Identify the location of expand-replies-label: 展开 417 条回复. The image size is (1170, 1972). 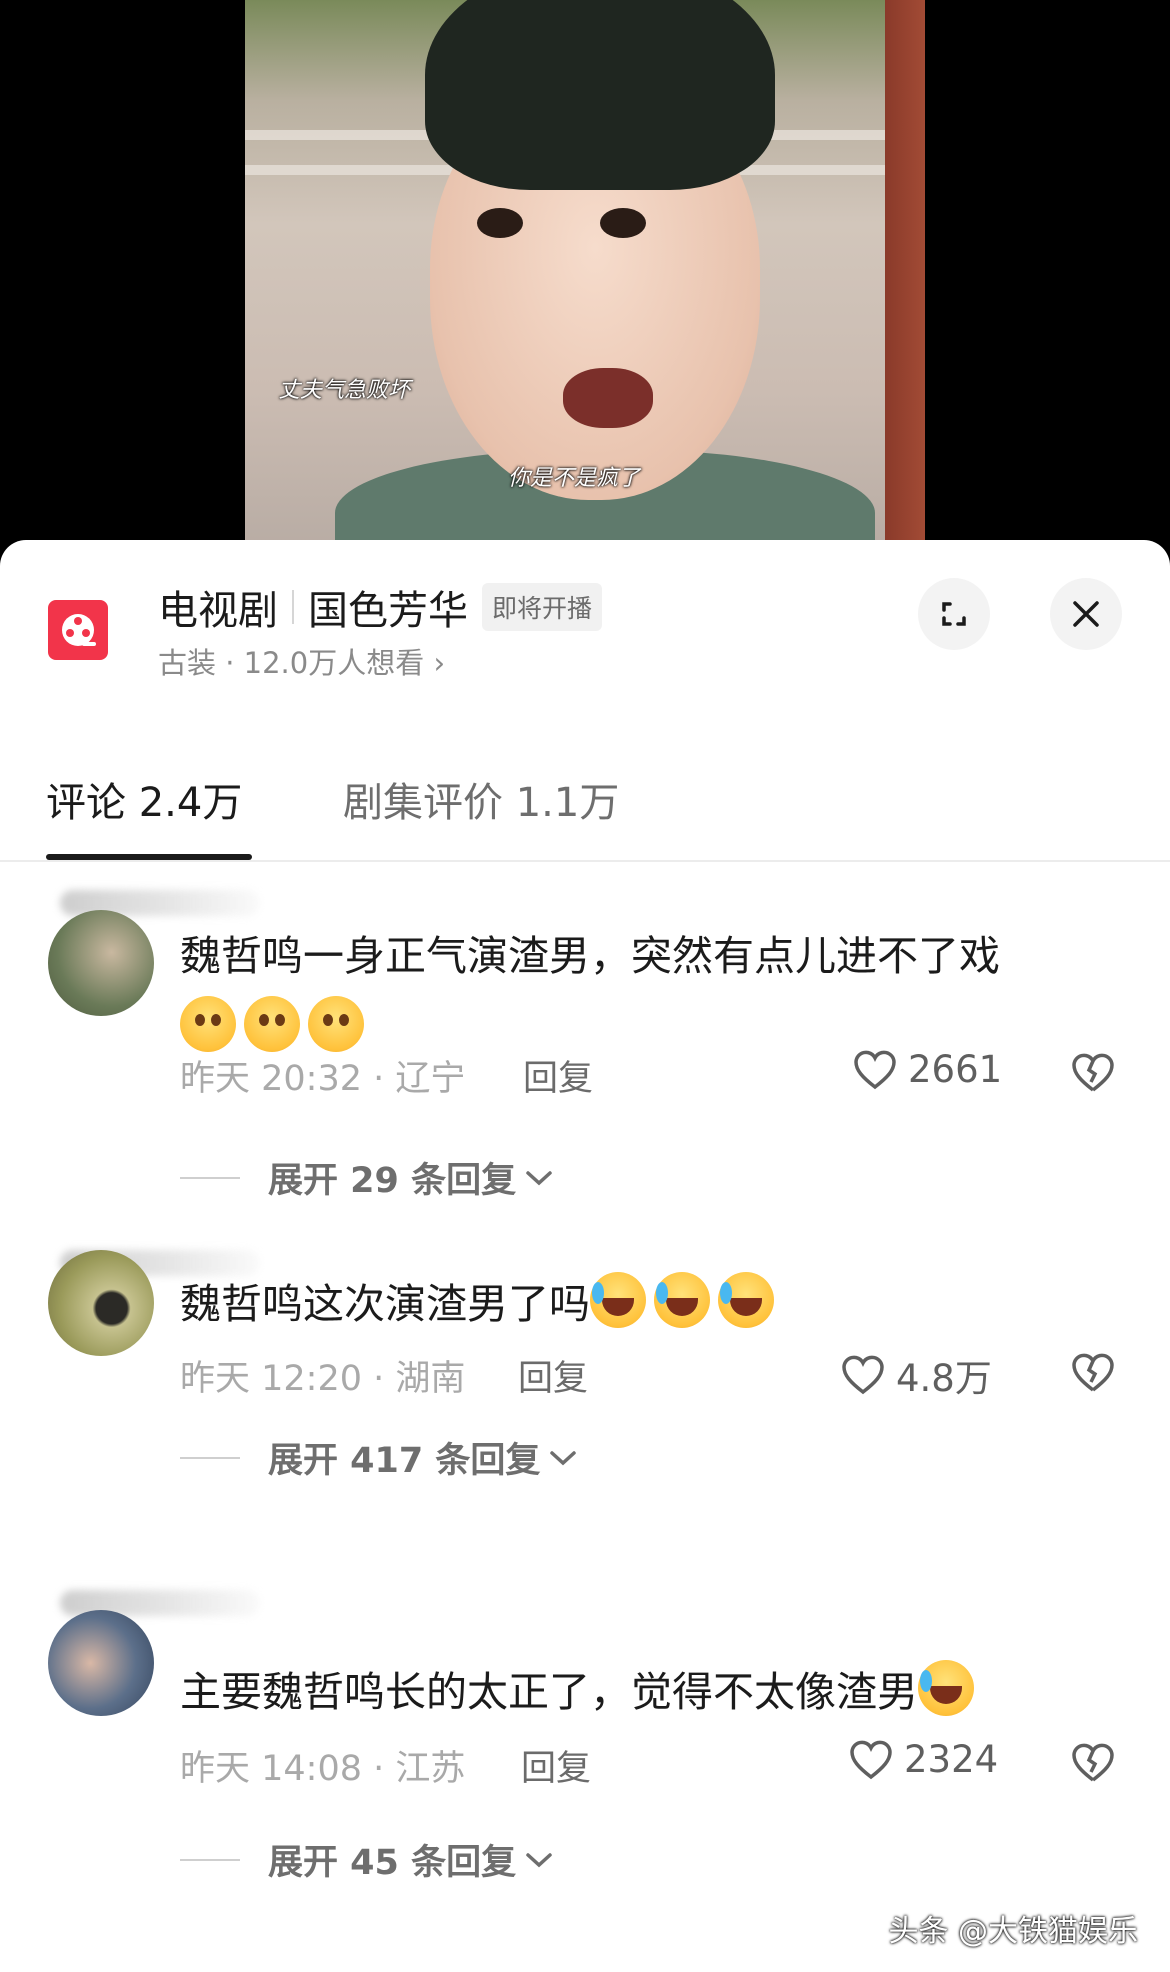
(404, 1461).